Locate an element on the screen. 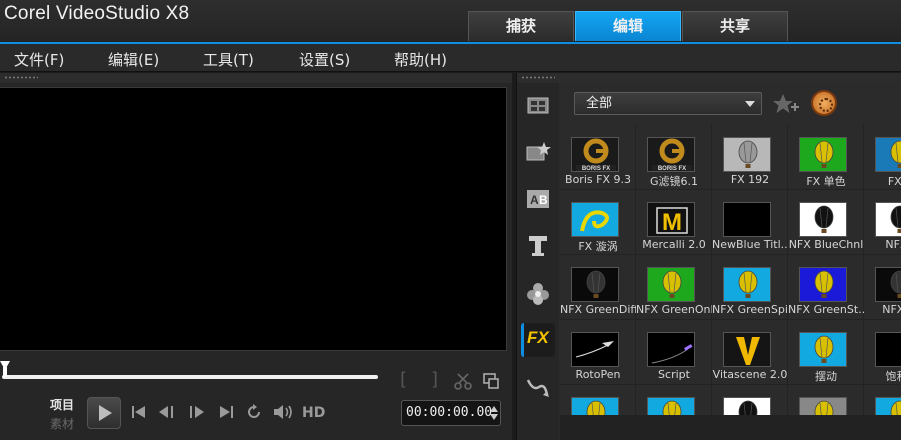 The height and width of the screenshot is (440, 901). blank-thumbnail-icon is located at coordinates (888, 349).